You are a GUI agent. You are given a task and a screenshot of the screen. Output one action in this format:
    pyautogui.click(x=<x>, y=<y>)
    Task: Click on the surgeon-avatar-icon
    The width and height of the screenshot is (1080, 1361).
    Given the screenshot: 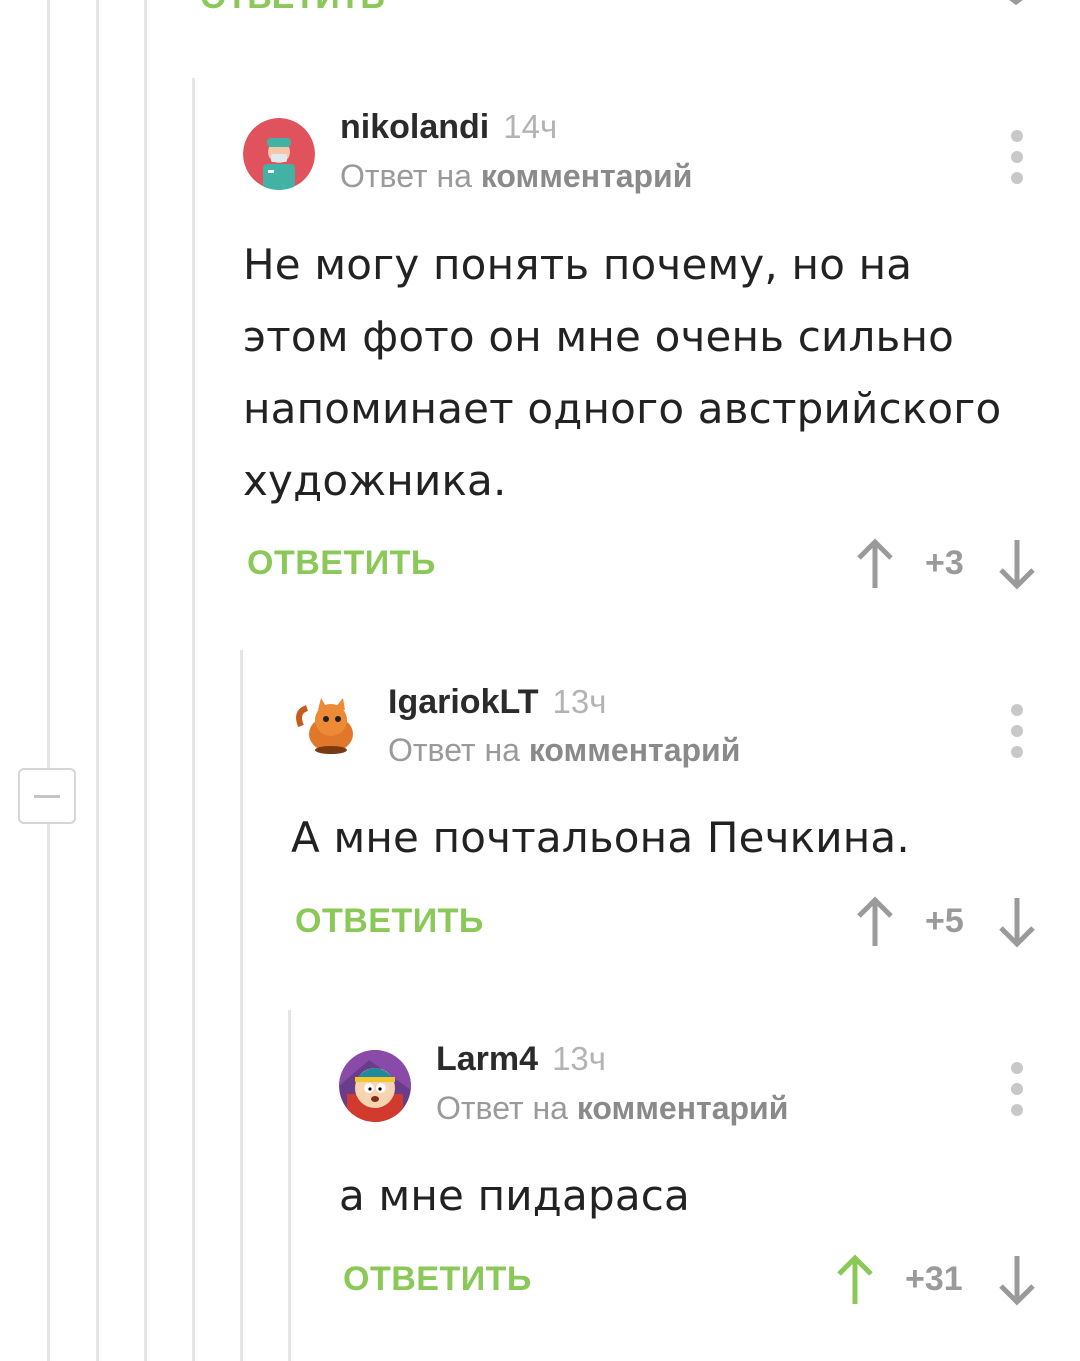 What is the action you would take?
    pyautogui.click(x=279, y=154)
    